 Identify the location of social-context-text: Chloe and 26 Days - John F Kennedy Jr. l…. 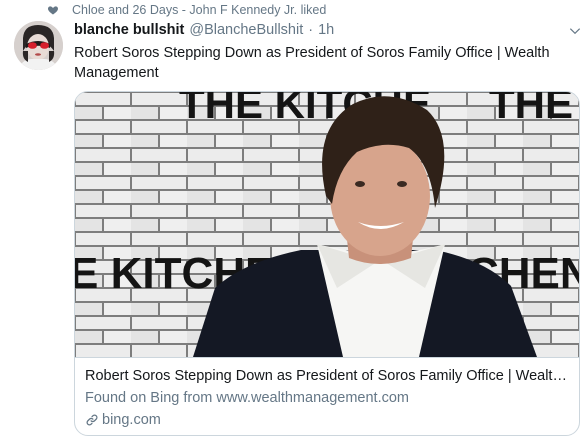
(199, 10).